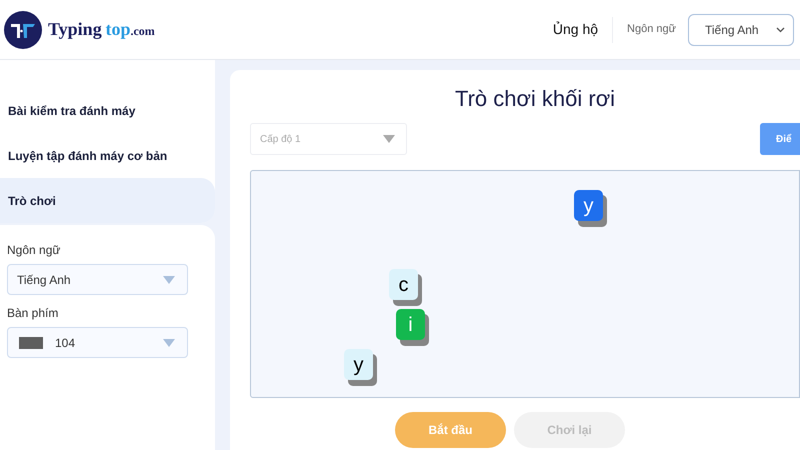 This screenshot has height=450, width=800. I want to click on support-link: Ủng hộ, so click(575, 29).